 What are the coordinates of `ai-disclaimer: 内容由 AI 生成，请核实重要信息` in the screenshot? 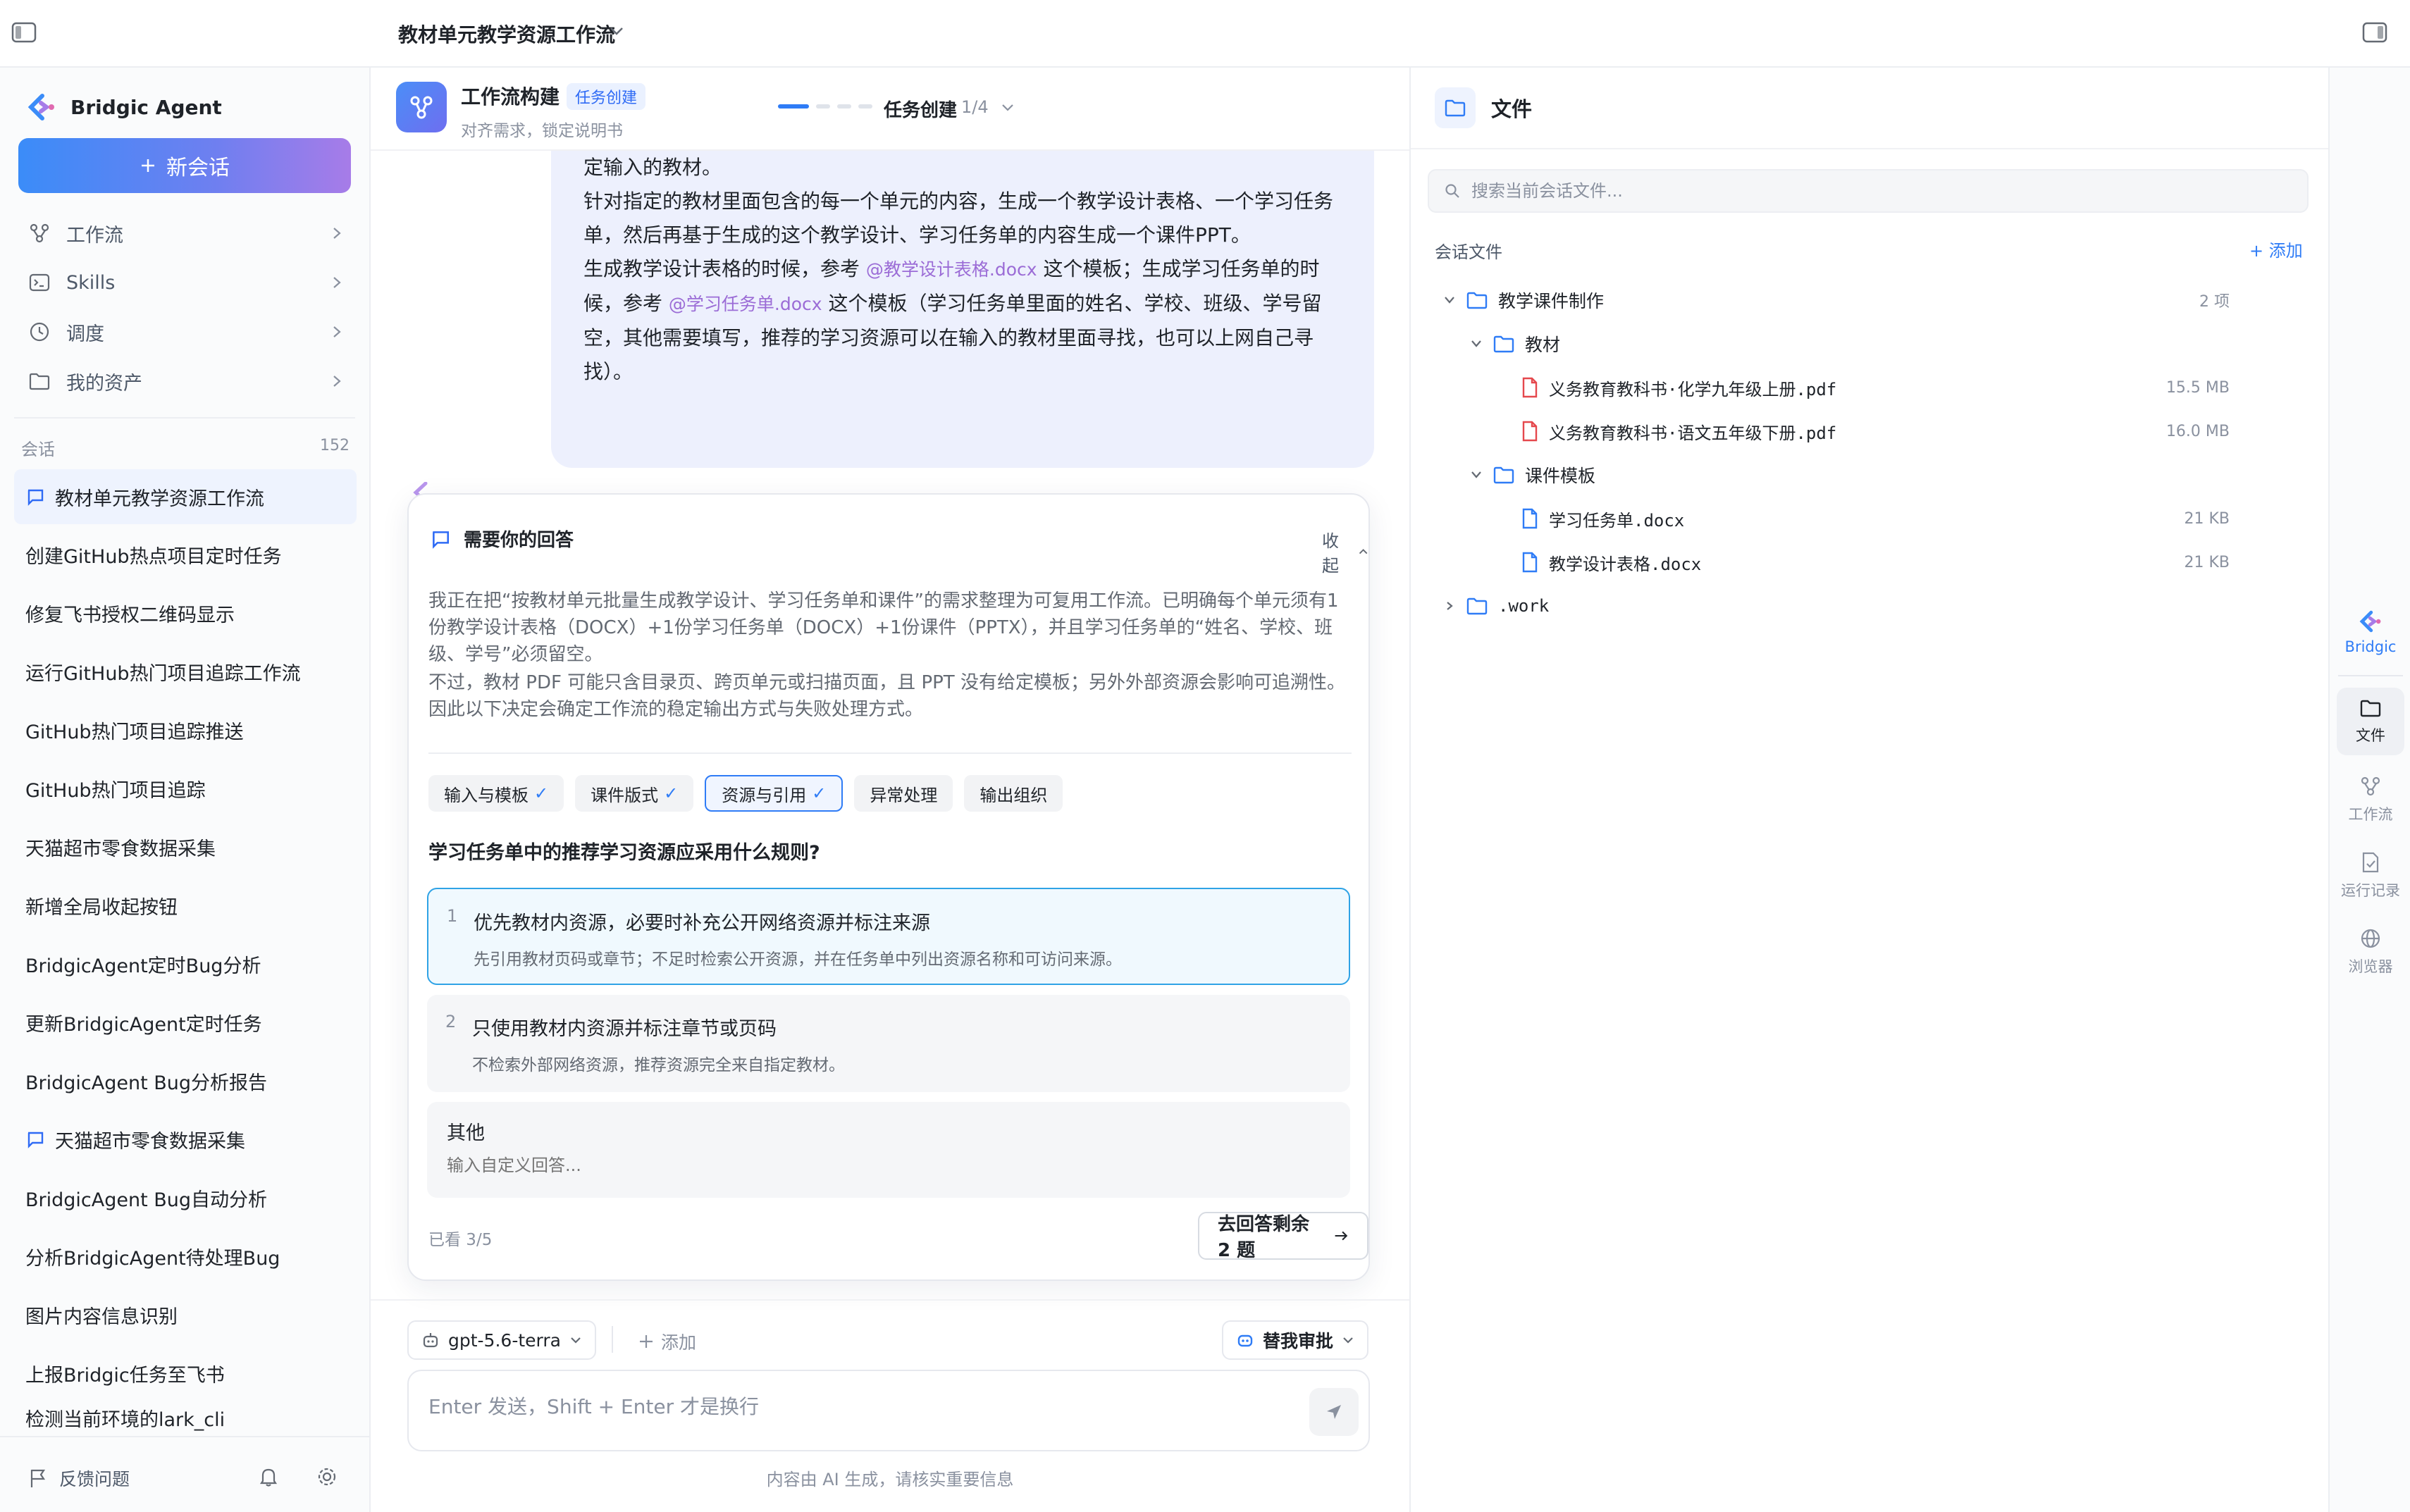 It's located at (890, 1479).